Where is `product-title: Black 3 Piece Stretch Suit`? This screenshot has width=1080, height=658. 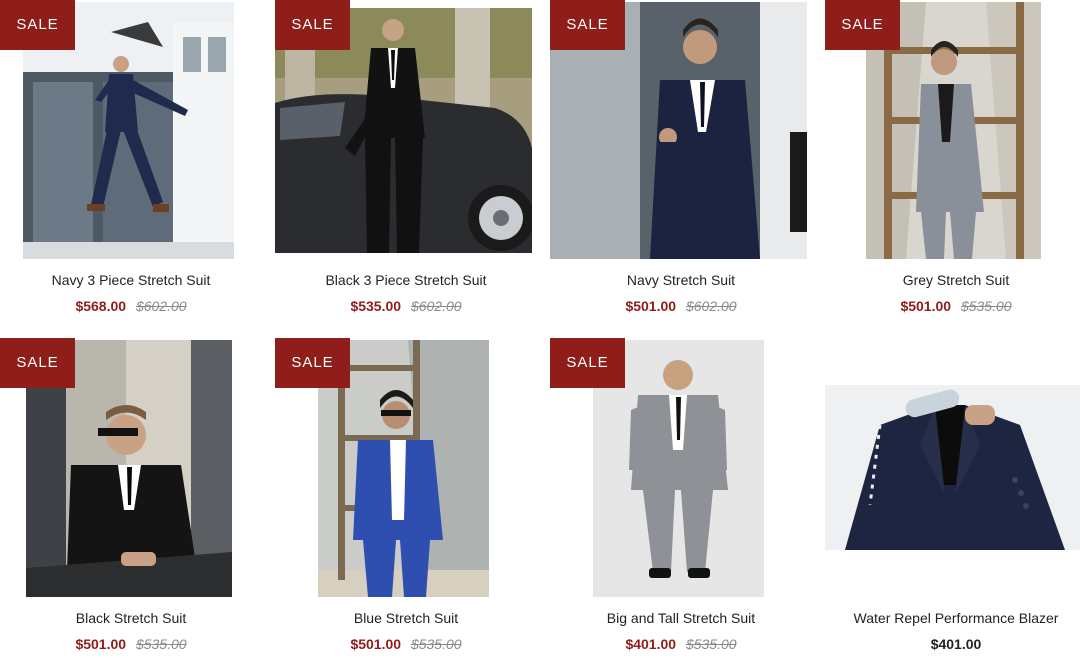 product-title: Black 3 Piece Stretch Suit is located at coordinates (406, 280).